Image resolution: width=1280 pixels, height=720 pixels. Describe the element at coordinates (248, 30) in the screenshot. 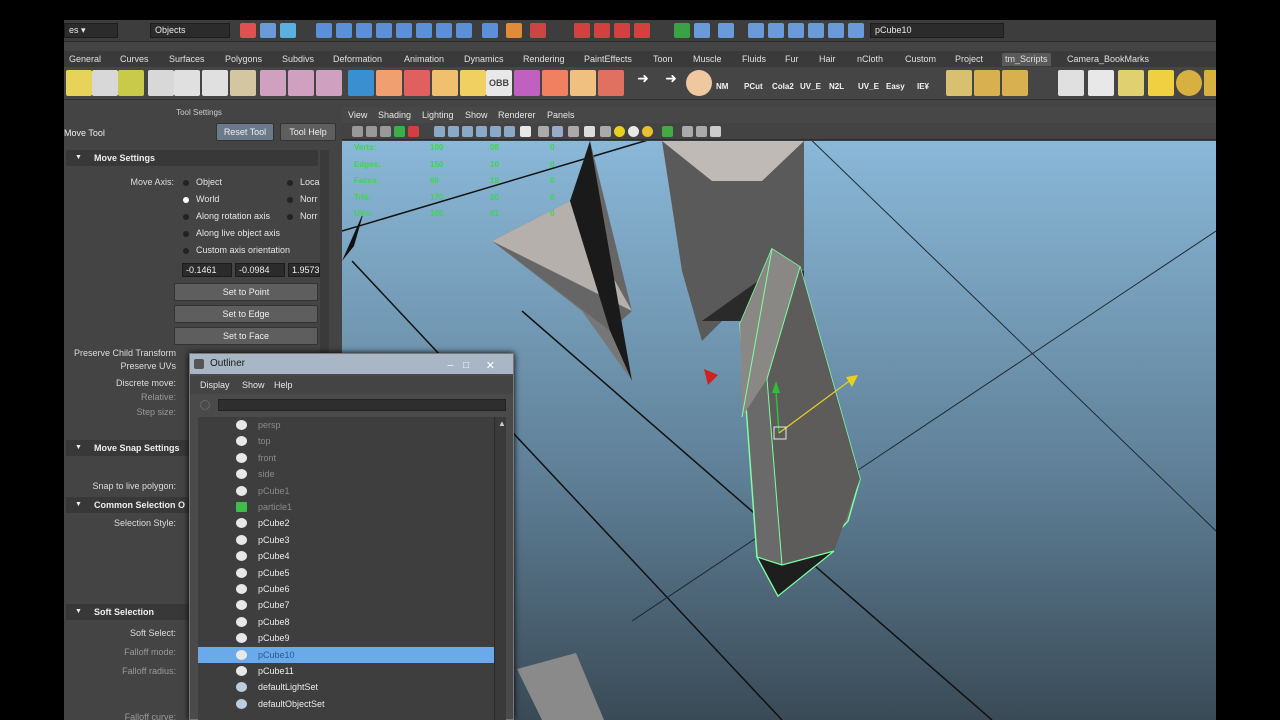

I see `select-hierarchy-icon` at that location.